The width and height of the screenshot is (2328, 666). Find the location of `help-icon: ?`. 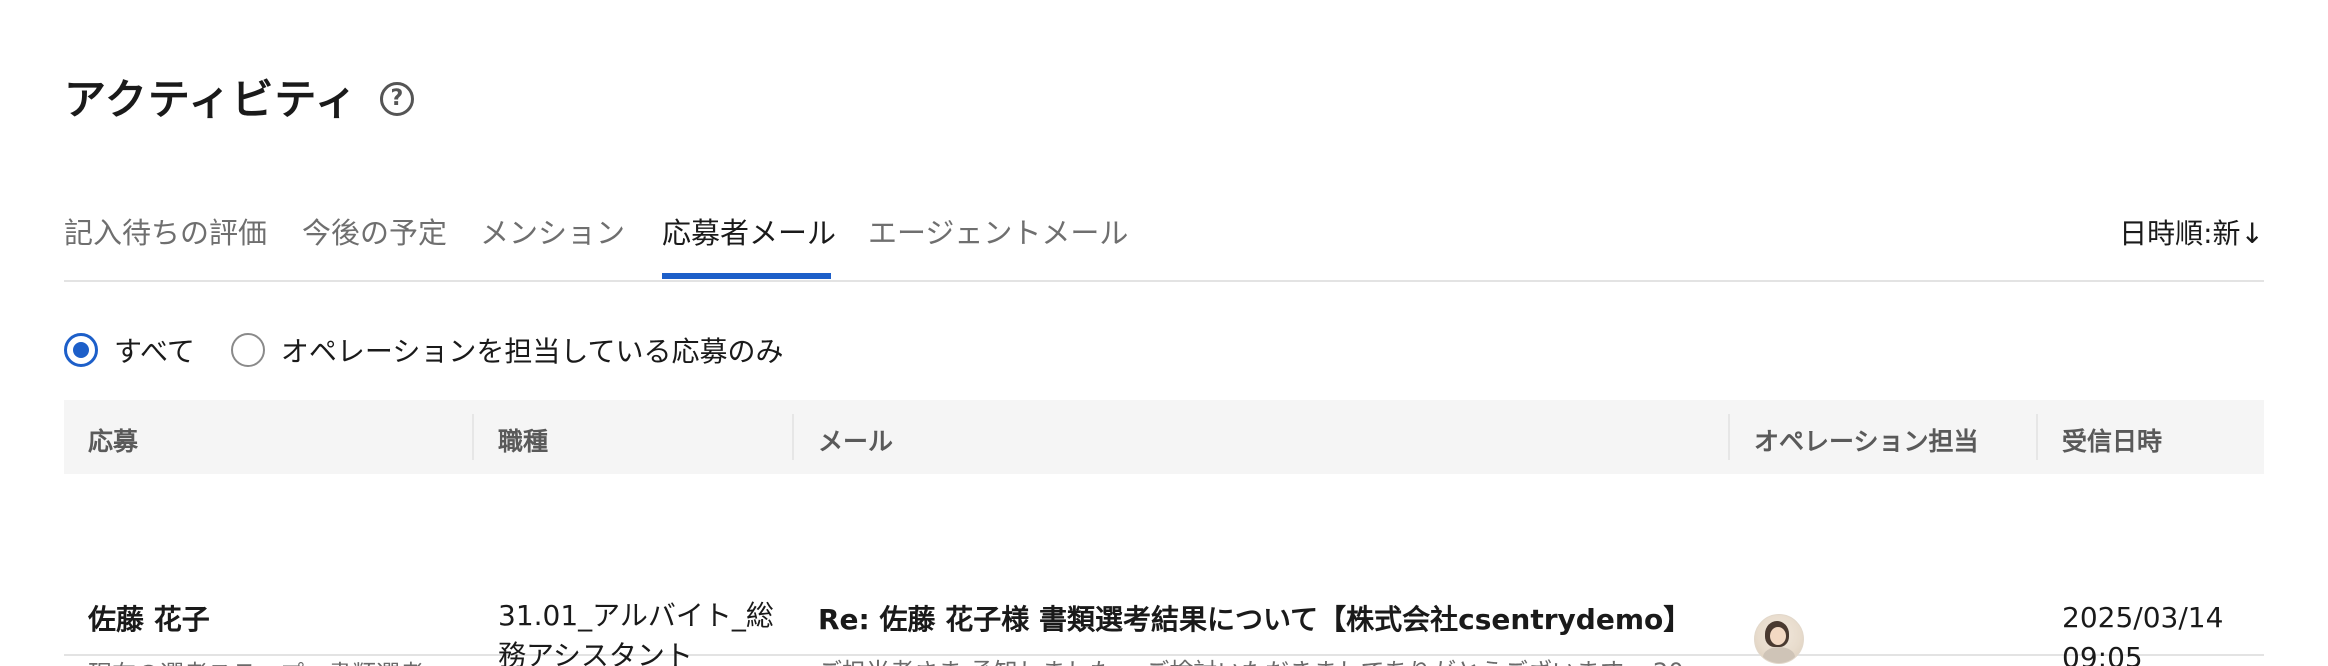

help-icon: ? is located at coordinates (396, 98).